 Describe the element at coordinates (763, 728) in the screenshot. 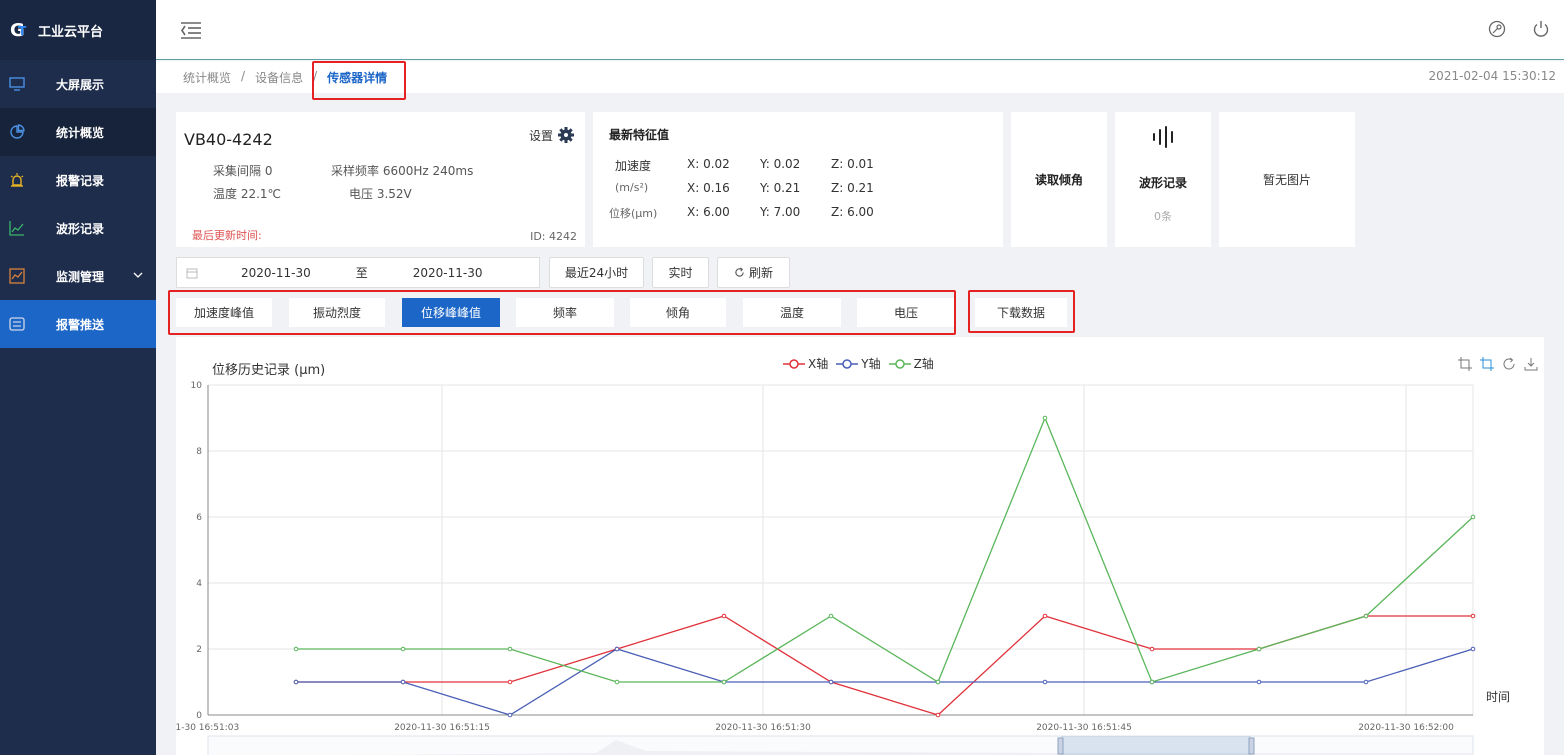

I see `x-tick-label: 2020-11-30 16:51:30` at that location.